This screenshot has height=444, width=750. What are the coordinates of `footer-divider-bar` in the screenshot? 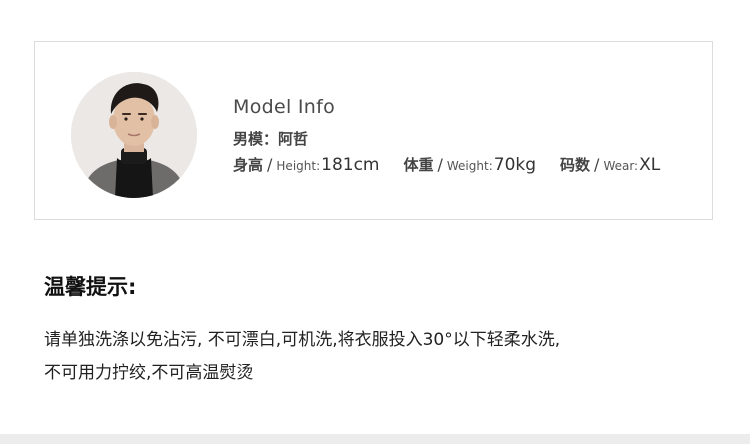 It's located at (375, 439).